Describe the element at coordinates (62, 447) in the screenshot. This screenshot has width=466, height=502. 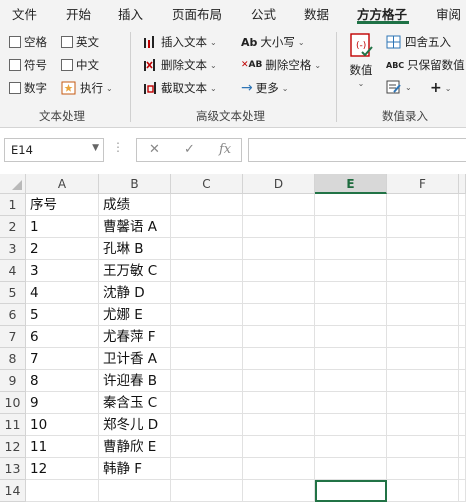
I see `cell-a12: 11` at that location.